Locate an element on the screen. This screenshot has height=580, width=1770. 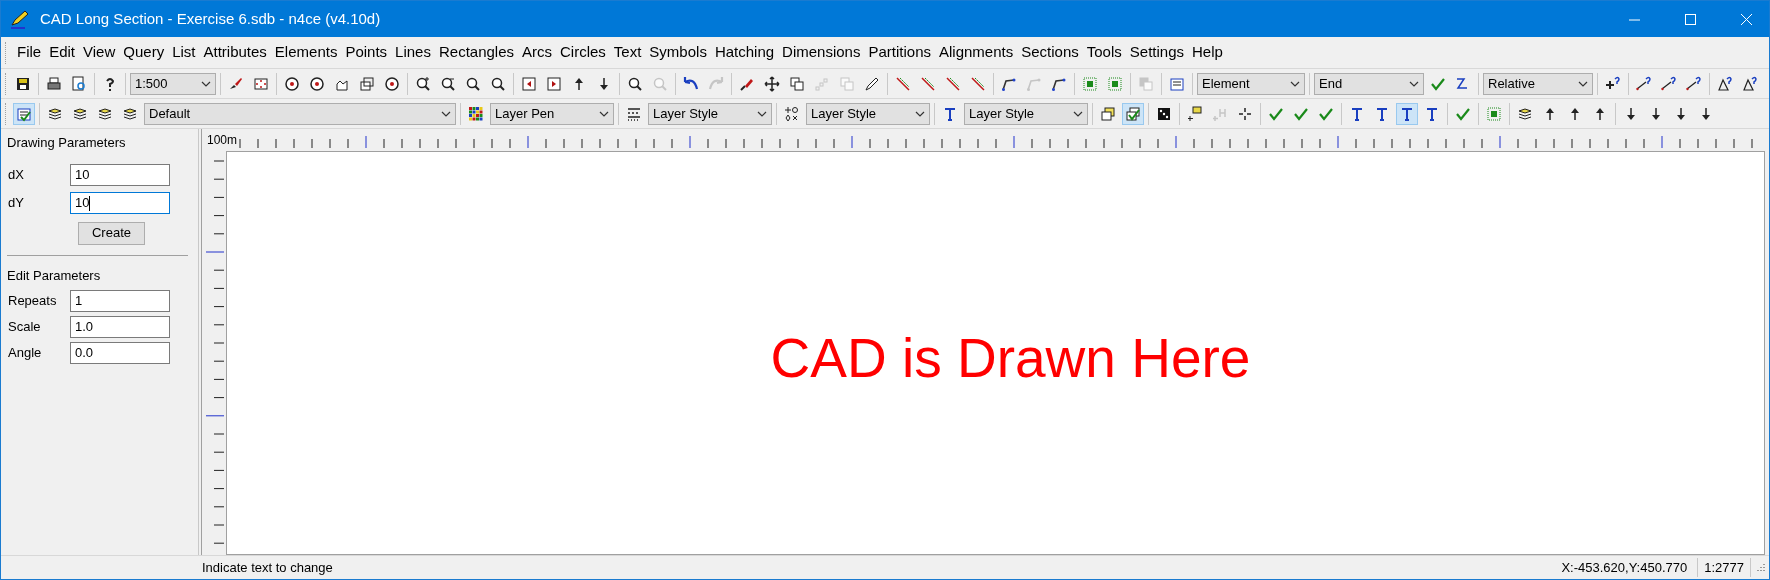
menu-item: Circles is located at coordinates (583, 52).